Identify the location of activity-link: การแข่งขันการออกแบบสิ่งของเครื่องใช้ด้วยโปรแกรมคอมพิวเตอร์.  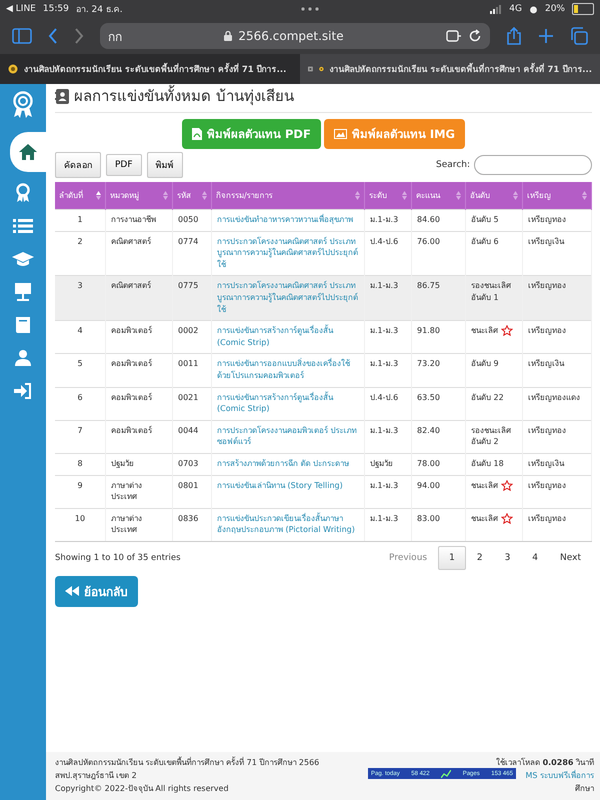
(288, 370).